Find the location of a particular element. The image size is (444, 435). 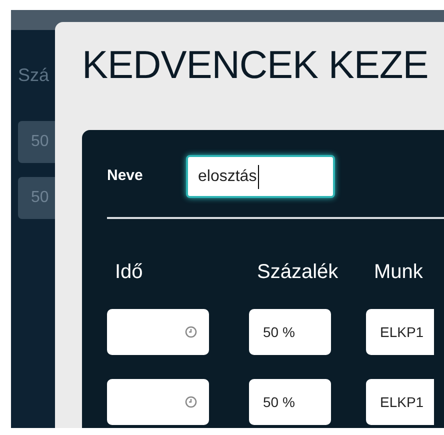

column-header: Idő is located at coordinates (128, 272).